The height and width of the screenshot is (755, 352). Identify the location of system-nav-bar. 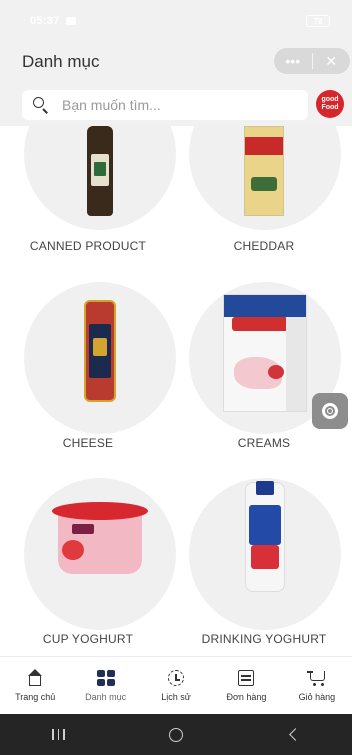
(176, 734).